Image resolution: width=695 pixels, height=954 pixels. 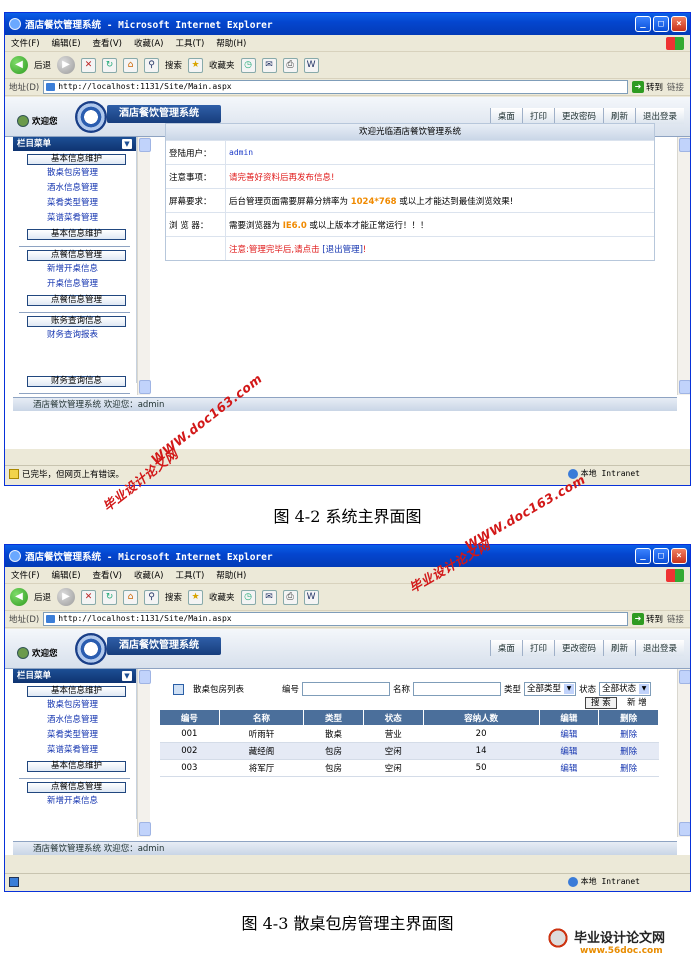 I want to click on status-select: 全部状态, so click(x=625, y=689).